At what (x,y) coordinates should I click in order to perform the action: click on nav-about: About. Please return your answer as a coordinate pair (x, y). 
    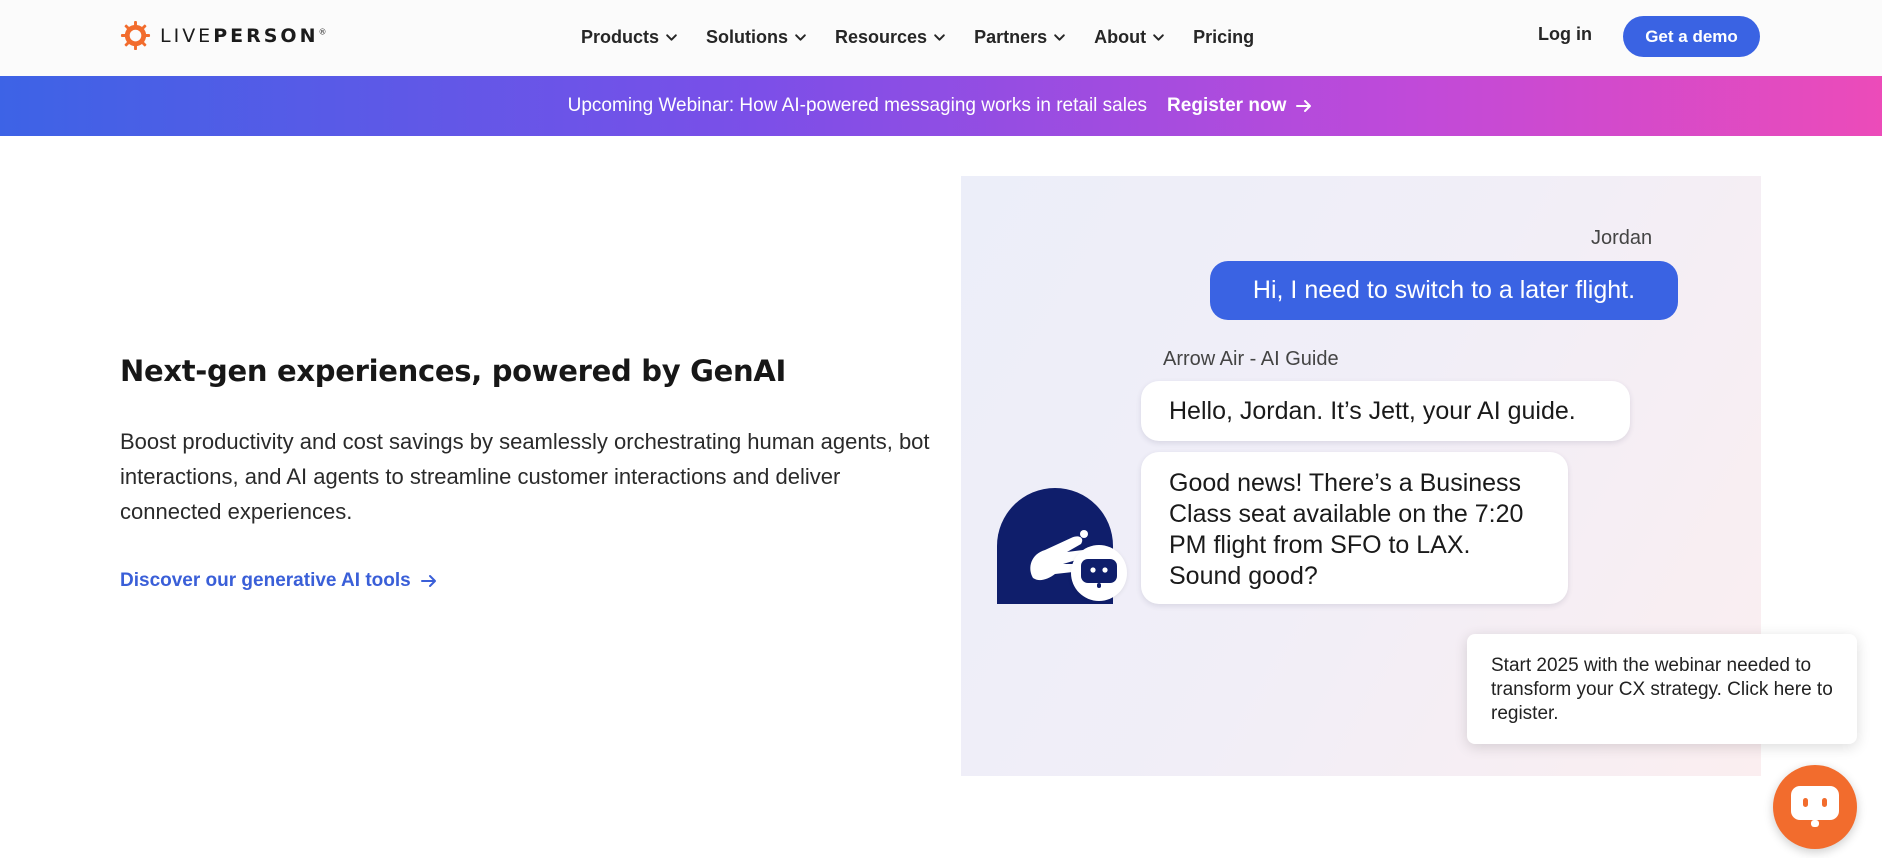
    Looking at the image, I should click on (1129, 37).